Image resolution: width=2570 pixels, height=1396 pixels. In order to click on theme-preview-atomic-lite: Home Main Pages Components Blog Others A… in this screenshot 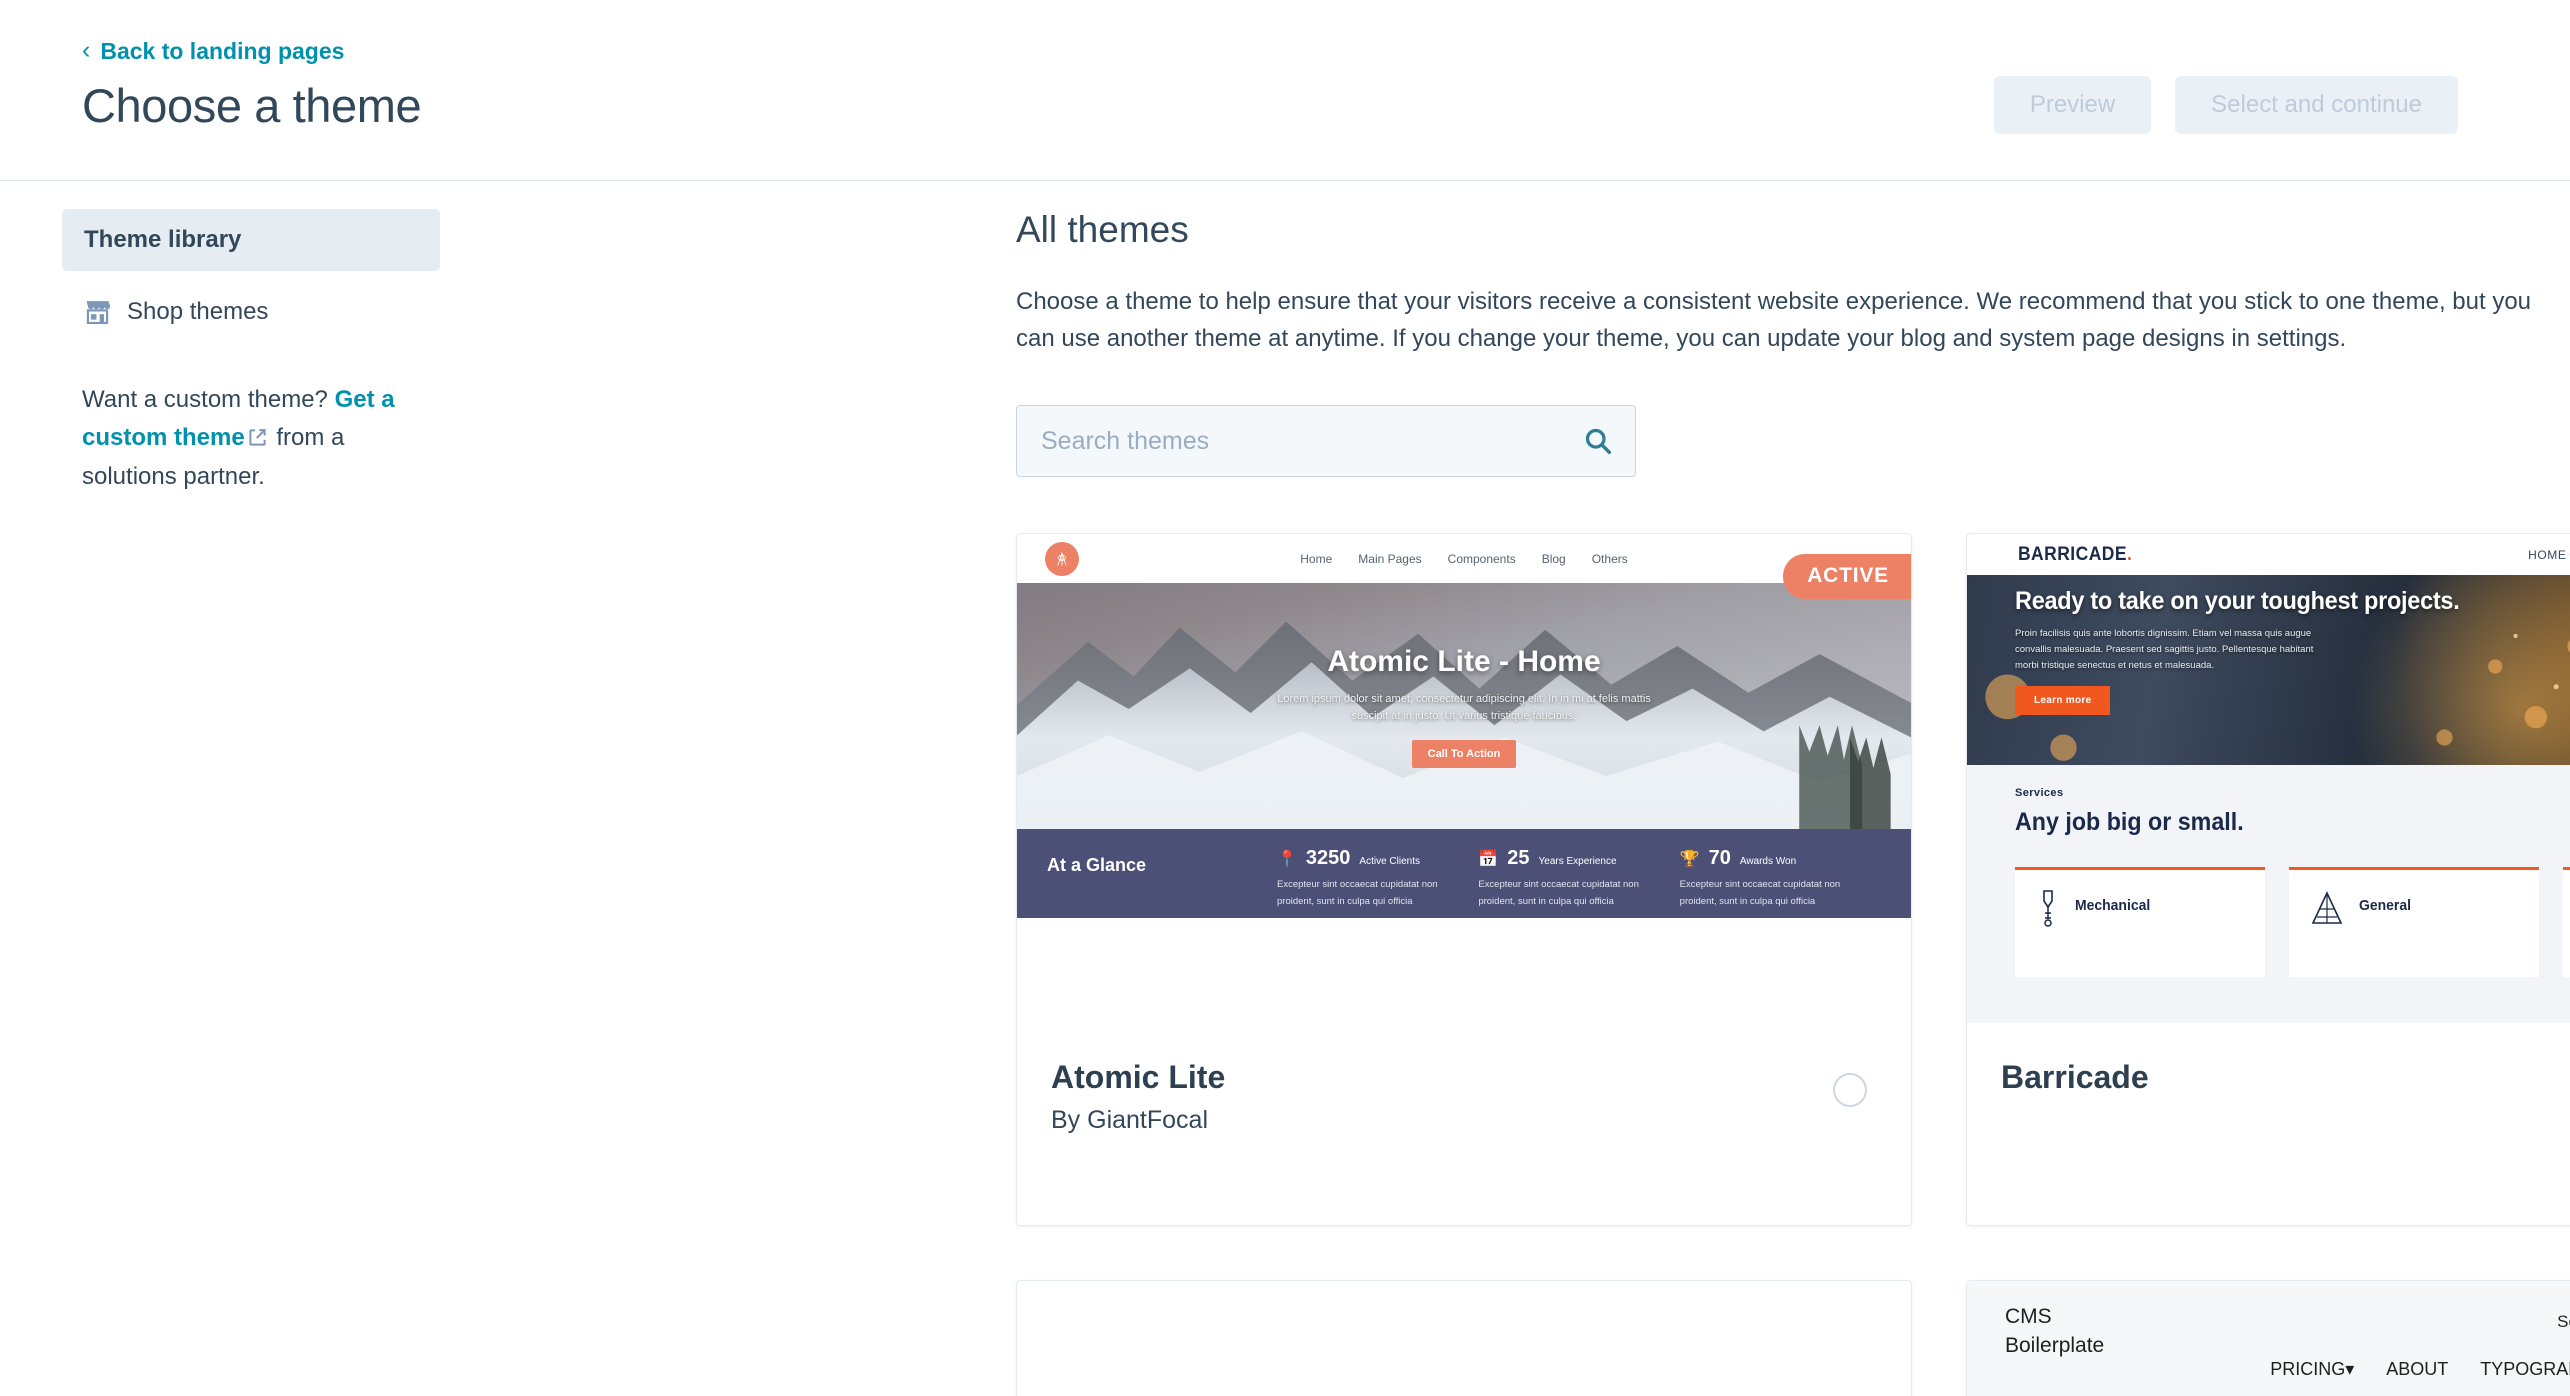, I will do `click(1464, 779)`.